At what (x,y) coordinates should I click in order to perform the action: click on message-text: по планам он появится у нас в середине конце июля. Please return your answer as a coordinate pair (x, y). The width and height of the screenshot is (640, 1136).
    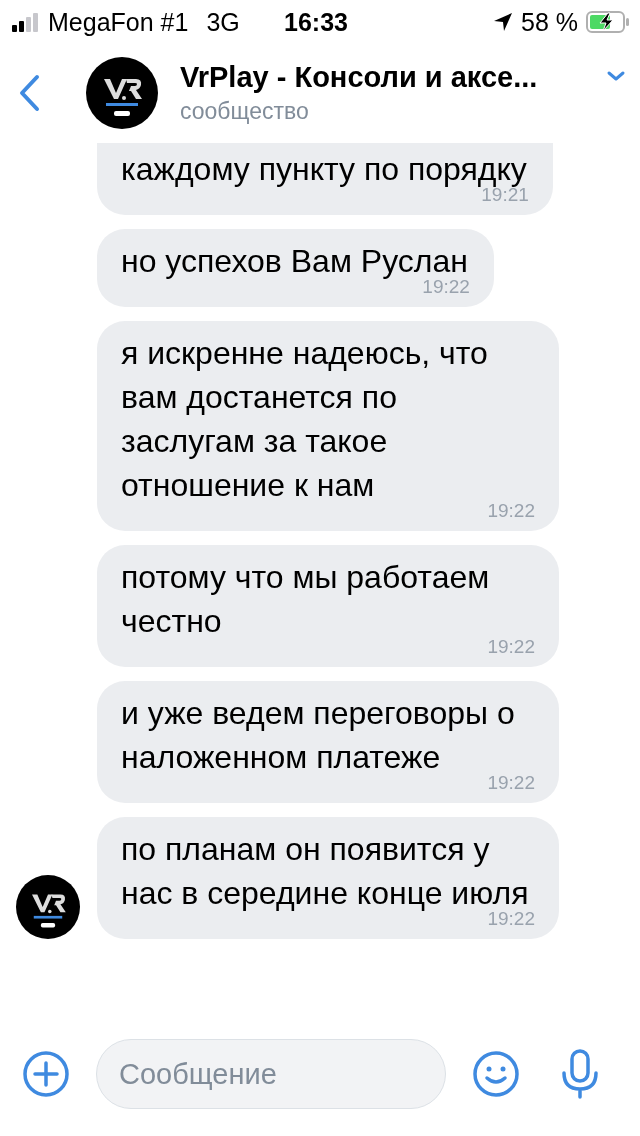
    Looking at the image, I should click on (325, 871).